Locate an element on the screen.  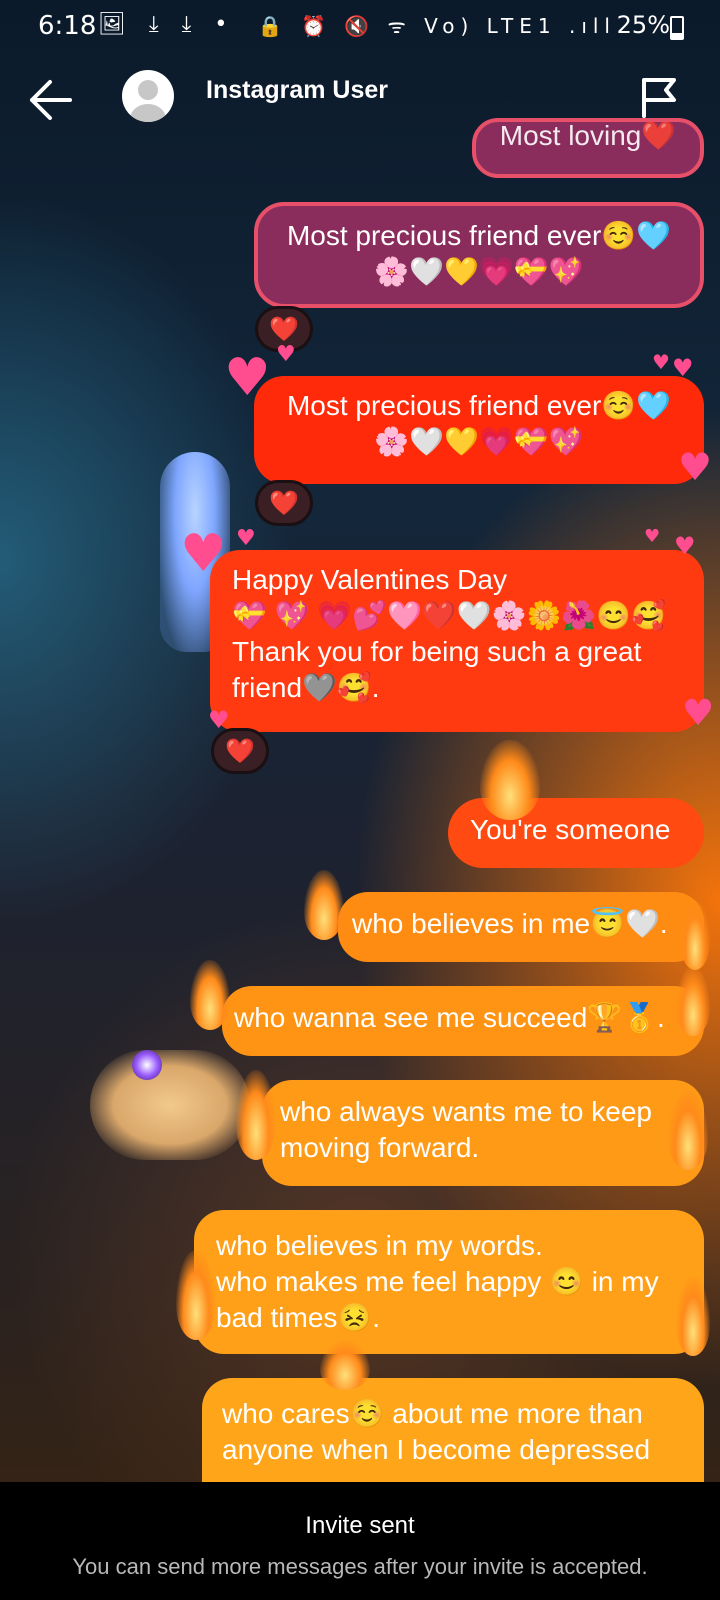
status-time: 6:18 is located at coordinates (67, 26).